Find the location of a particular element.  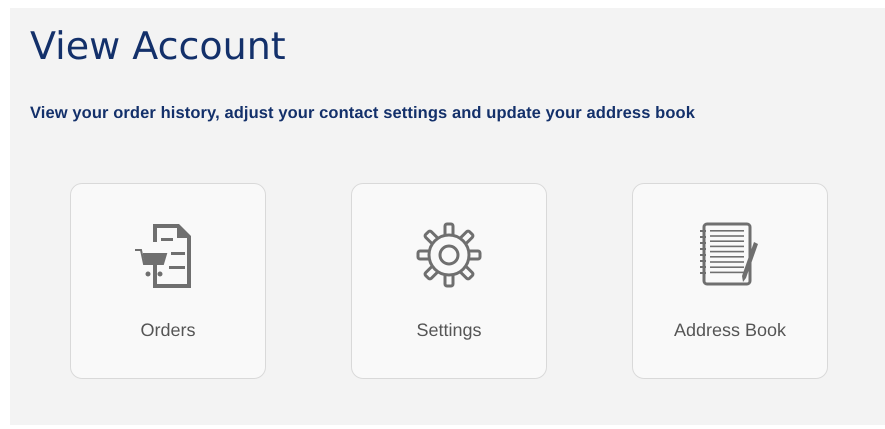

page-description: View your order history, adjust your contact settings and update your address book is located at coordinates (363, 113).